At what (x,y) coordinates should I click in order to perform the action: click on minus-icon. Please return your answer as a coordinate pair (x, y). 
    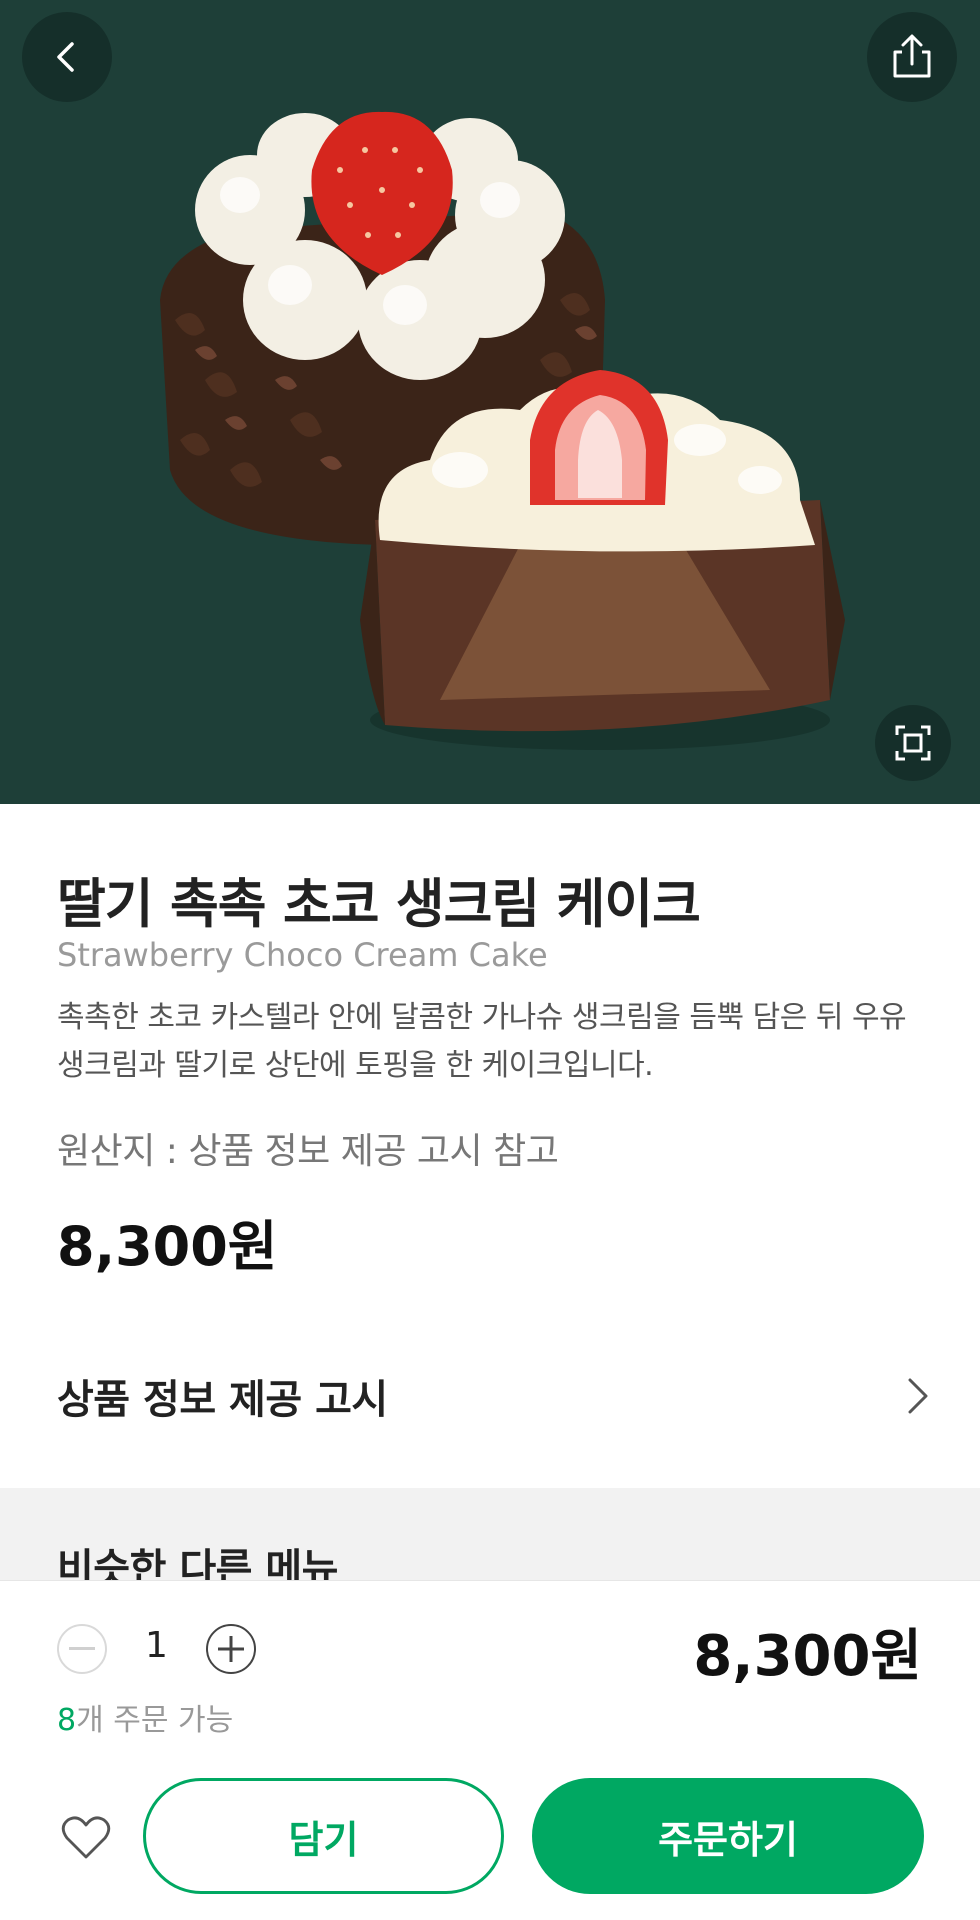
    Looking at the image, I should click on (82, 1648).